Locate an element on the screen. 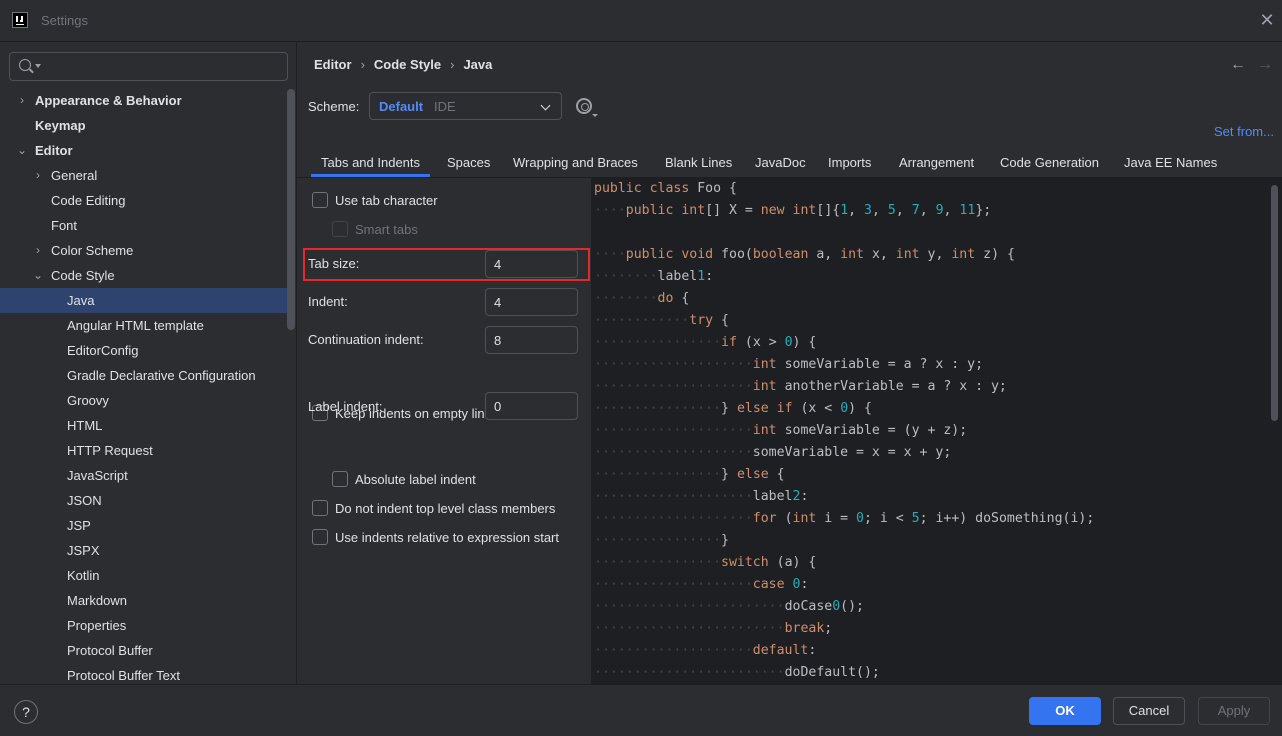 The width and height of the screenshot is (1282, 736). help-icon: ? is located at coordinates (26, 712).